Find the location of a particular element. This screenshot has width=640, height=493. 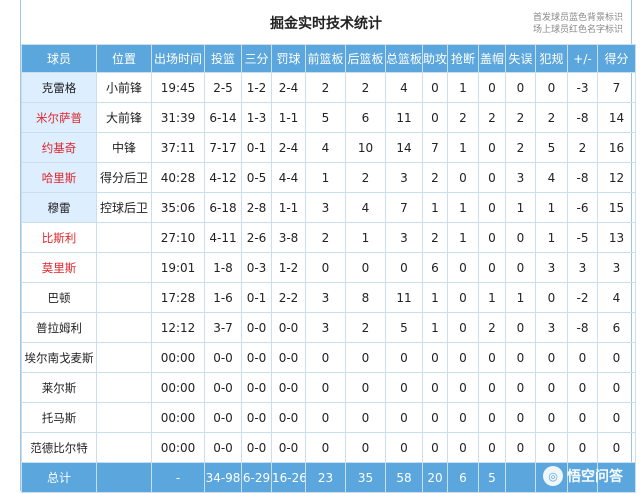

totals-cell: 6-29 is located at coordinates (256, 477).